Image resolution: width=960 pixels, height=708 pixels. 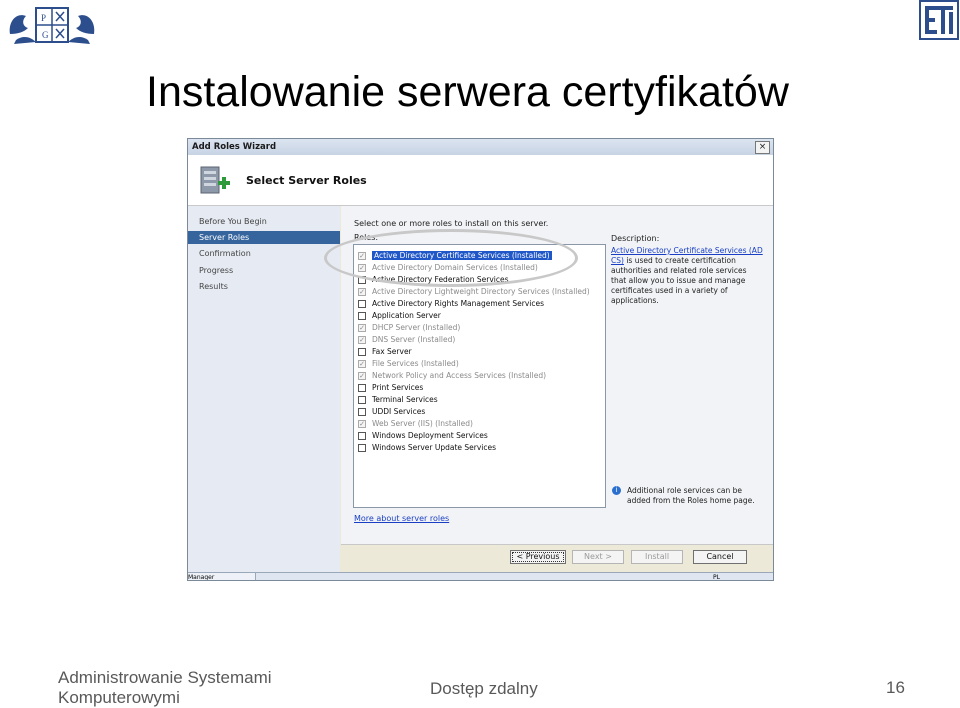 I want to click on cancel-button: Cancel, so click(x=720, y=557).